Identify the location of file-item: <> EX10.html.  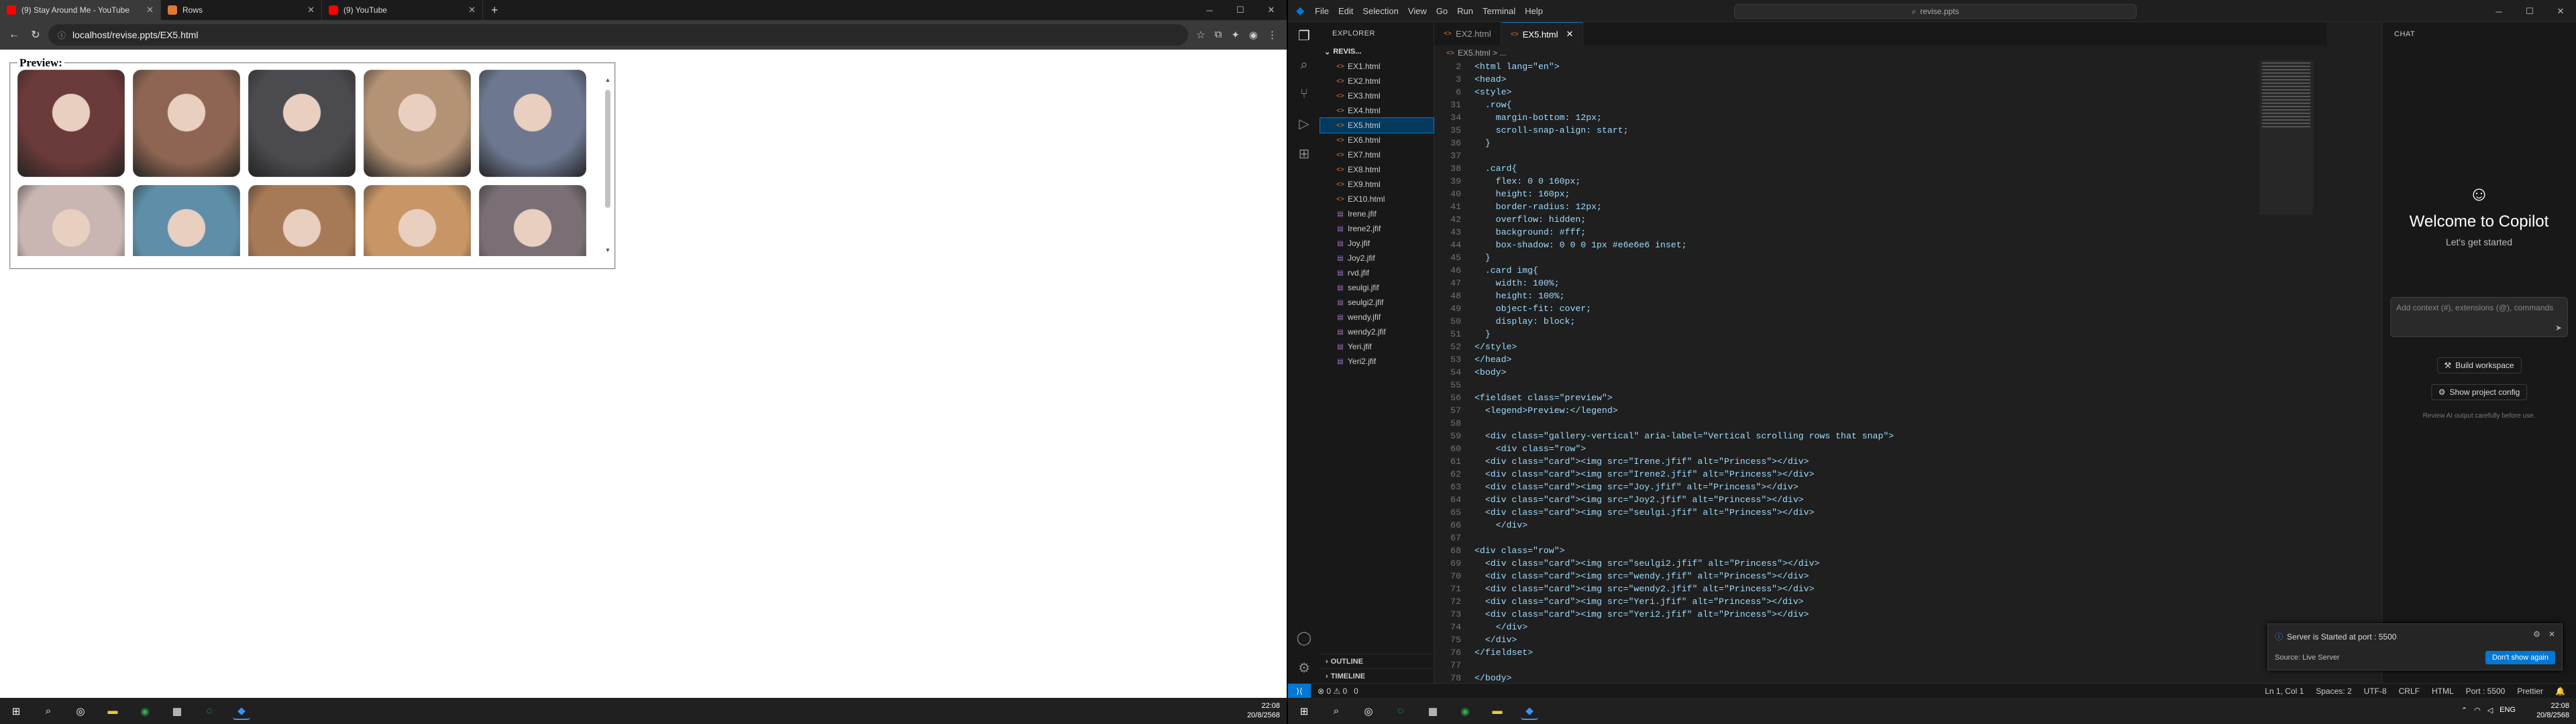
(1377, 199).